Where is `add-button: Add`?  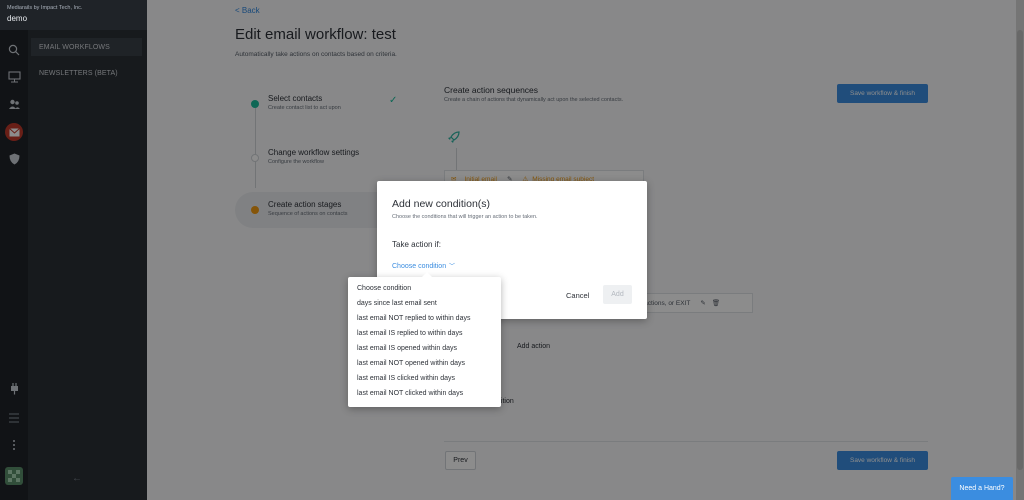 add-button: Add is located at coordinates (617, 294).